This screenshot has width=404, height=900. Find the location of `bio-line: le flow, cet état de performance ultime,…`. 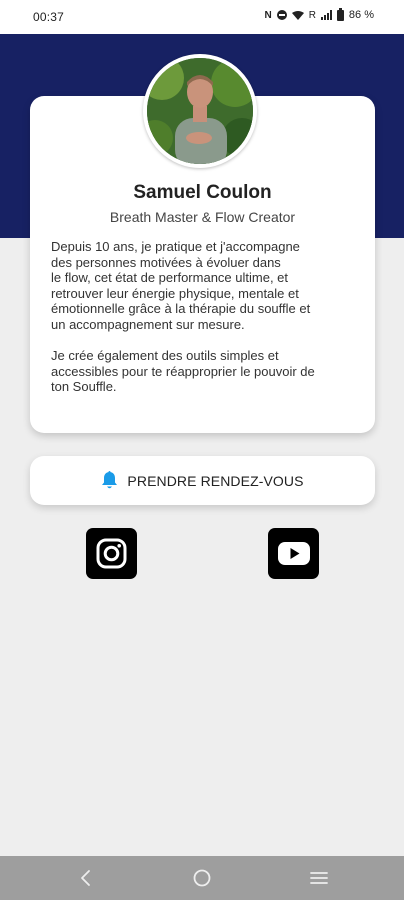

bio-line: le flow, cet état de performance ultime,… is located at coordinates (170, 278).